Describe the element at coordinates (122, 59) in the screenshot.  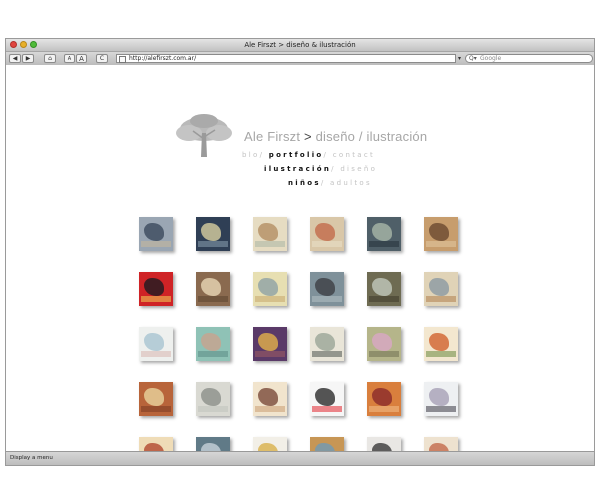
I see `page-icon` at that location.